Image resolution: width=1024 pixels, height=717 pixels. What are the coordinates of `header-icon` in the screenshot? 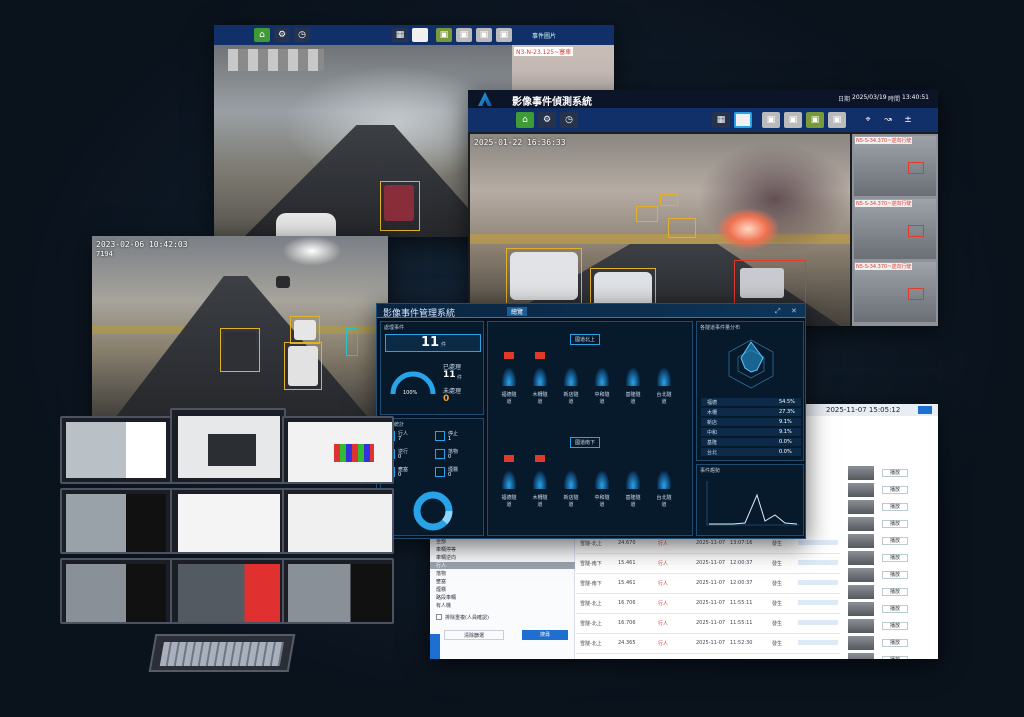 It's located at (925, 410).